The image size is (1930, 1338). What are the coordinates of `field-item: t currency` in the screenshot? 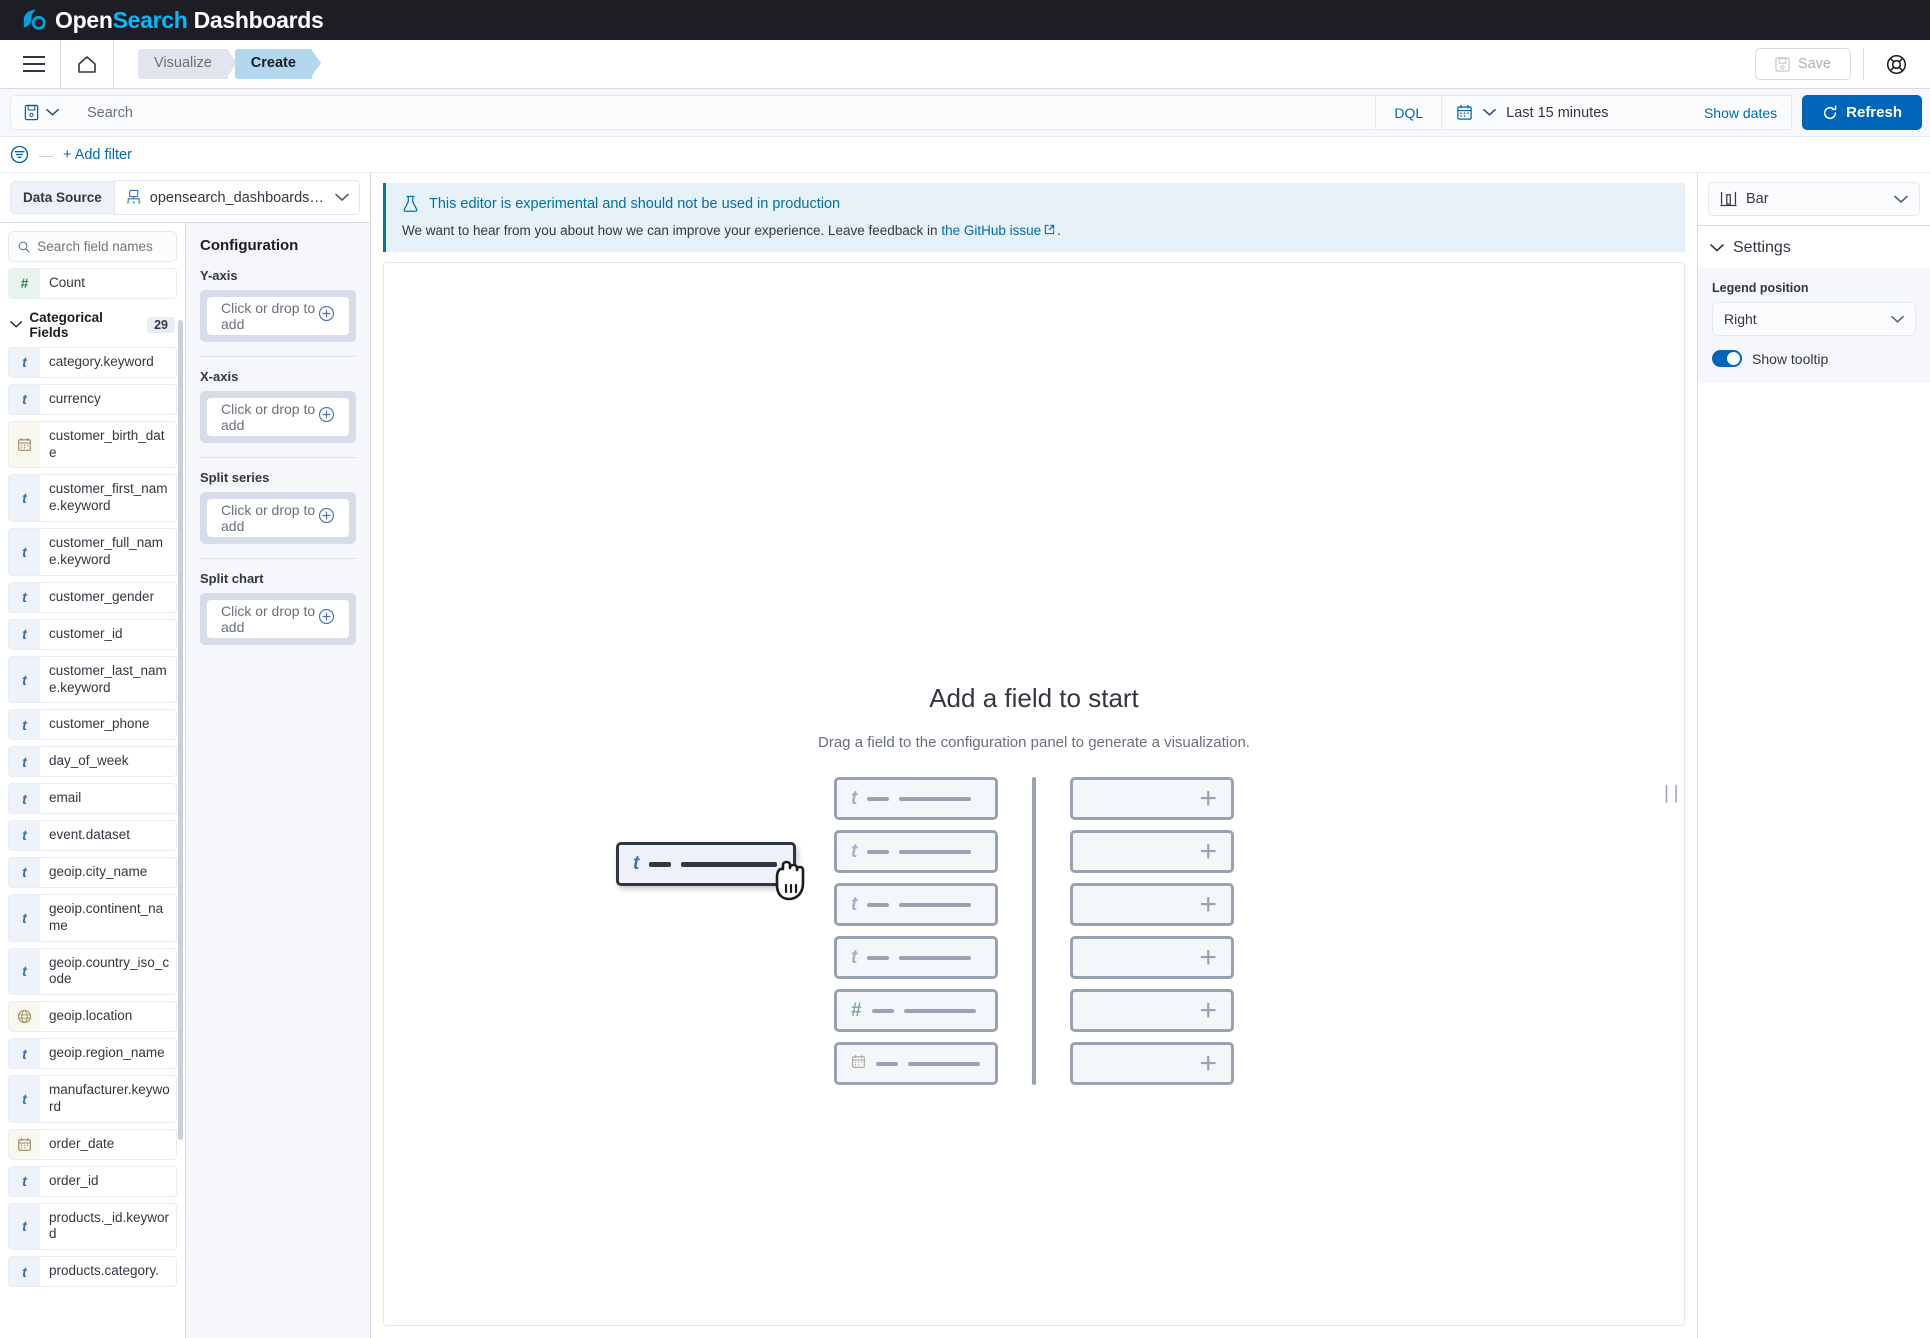 It's located at (92, 399).